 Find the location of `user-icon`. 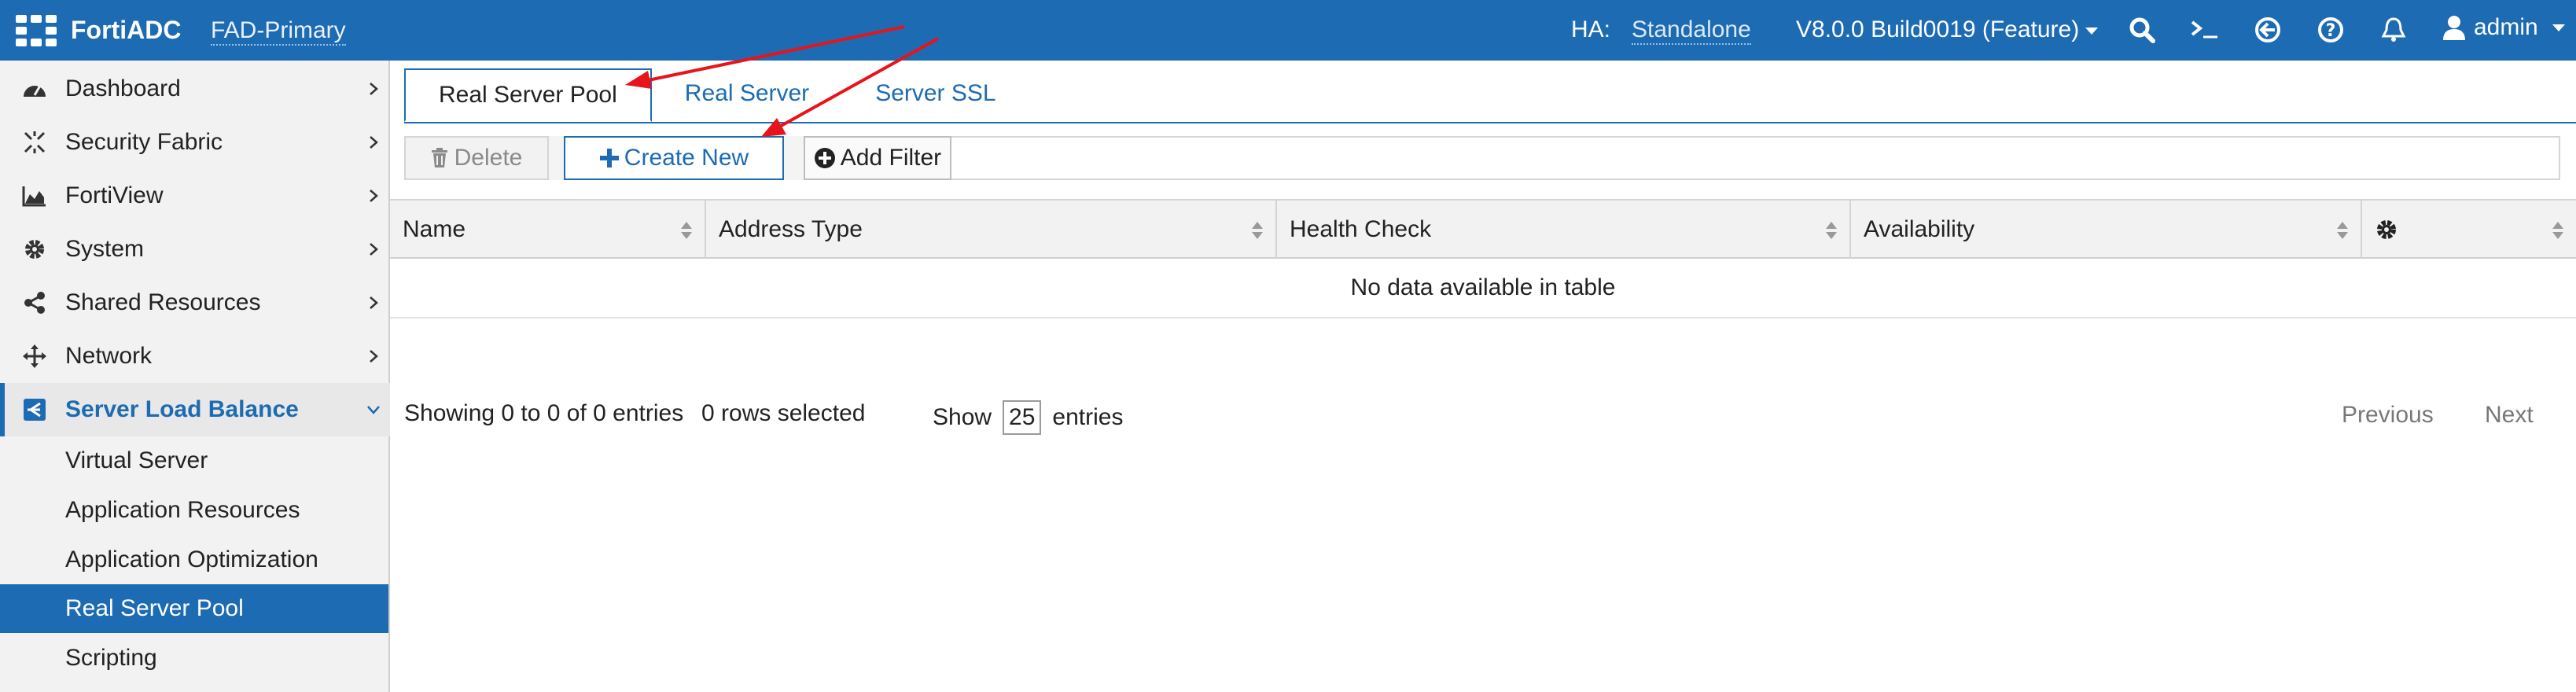

user-icon is located at coordinates (2454, 28).